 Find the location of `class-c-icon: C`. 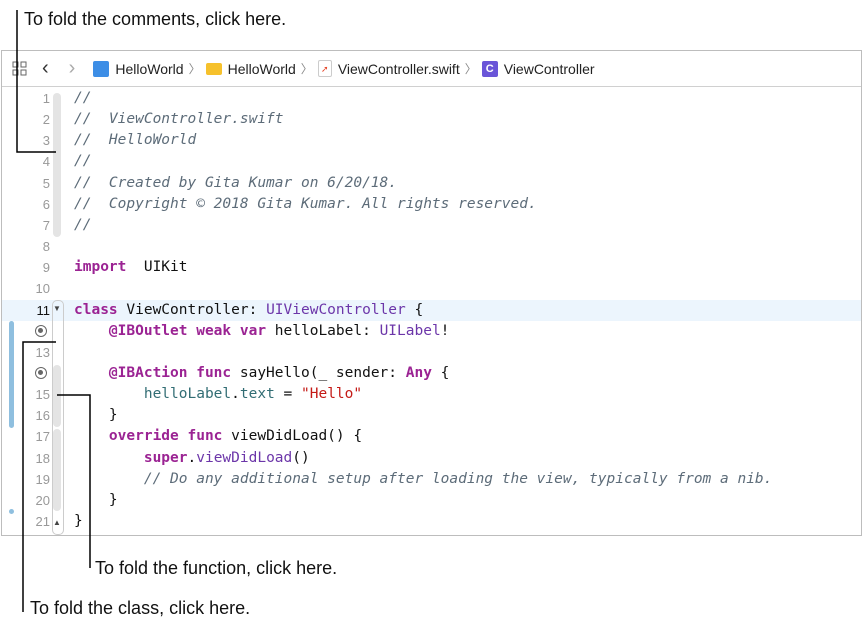

class-c-icon: C is located at coordinates (489, 68).